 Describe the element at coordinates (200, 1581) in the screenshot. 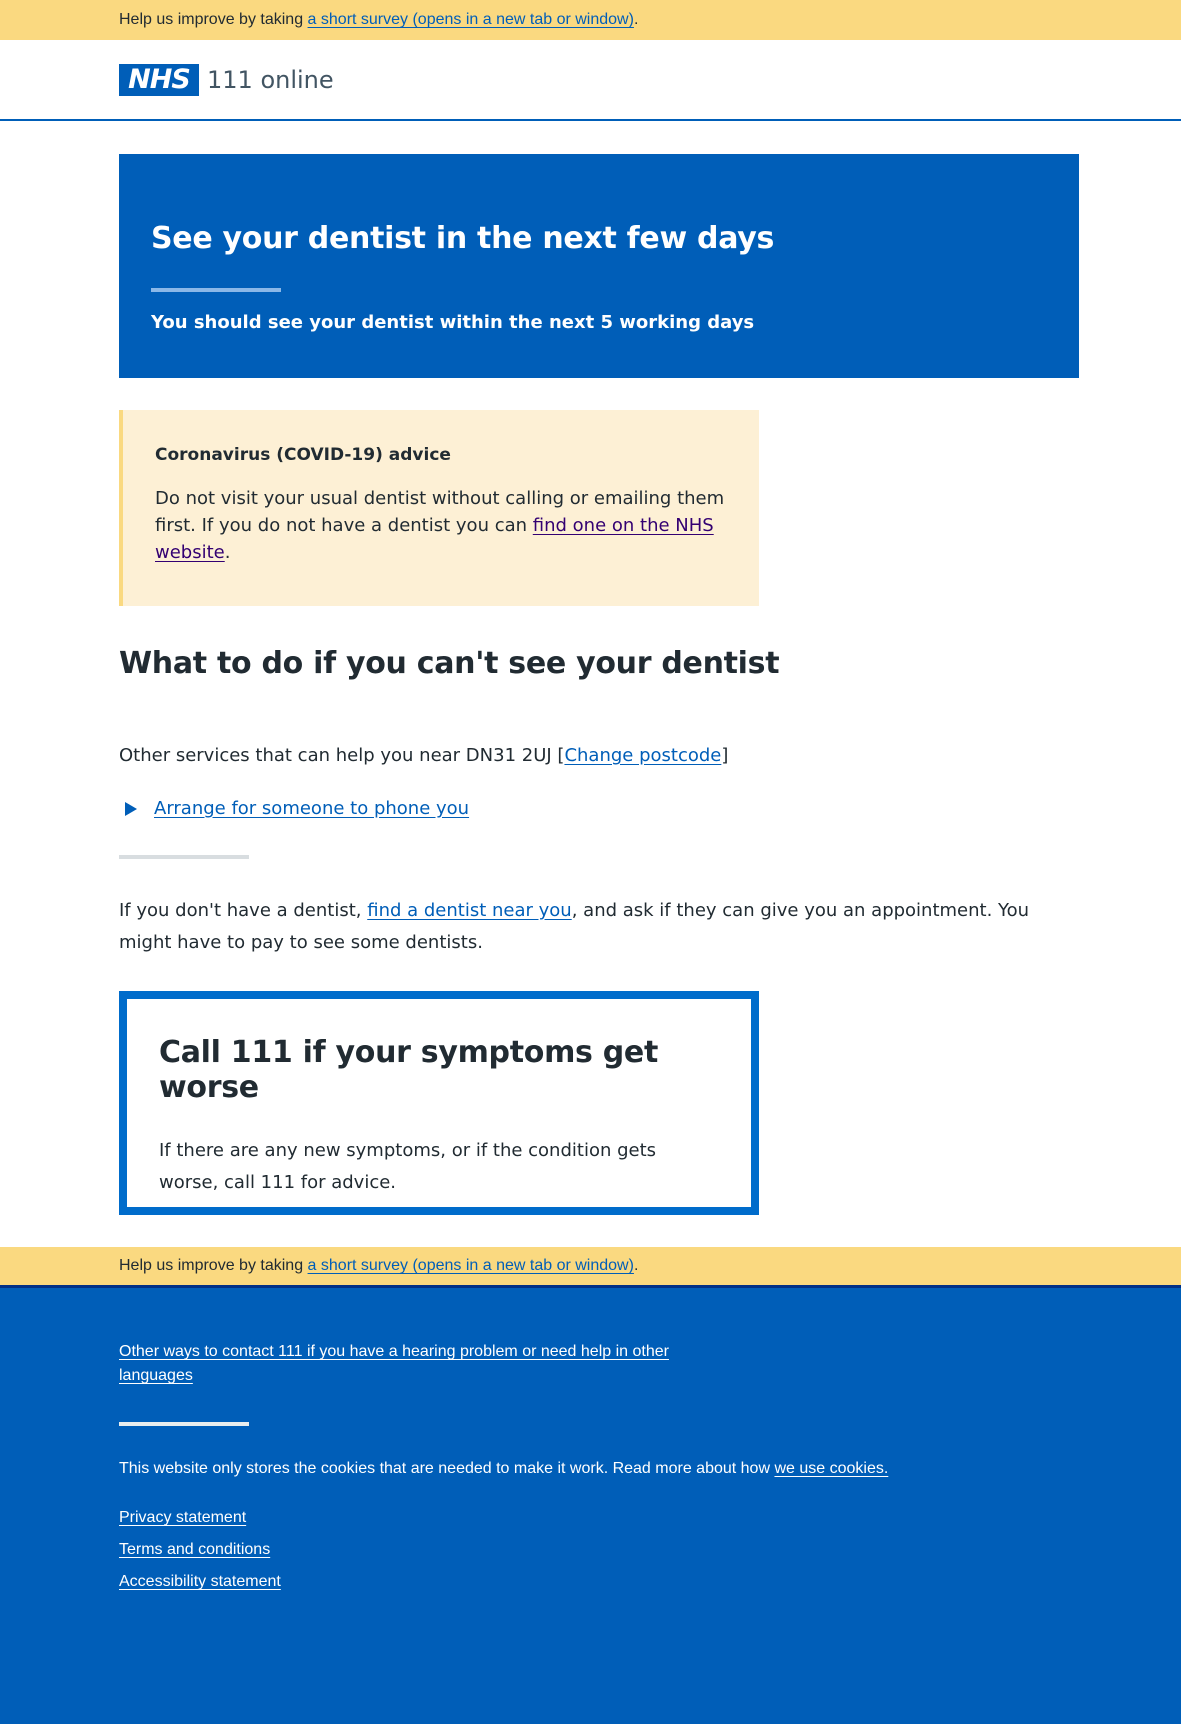

I see `accessibility-statement-link: Accessibility statement` at that location.